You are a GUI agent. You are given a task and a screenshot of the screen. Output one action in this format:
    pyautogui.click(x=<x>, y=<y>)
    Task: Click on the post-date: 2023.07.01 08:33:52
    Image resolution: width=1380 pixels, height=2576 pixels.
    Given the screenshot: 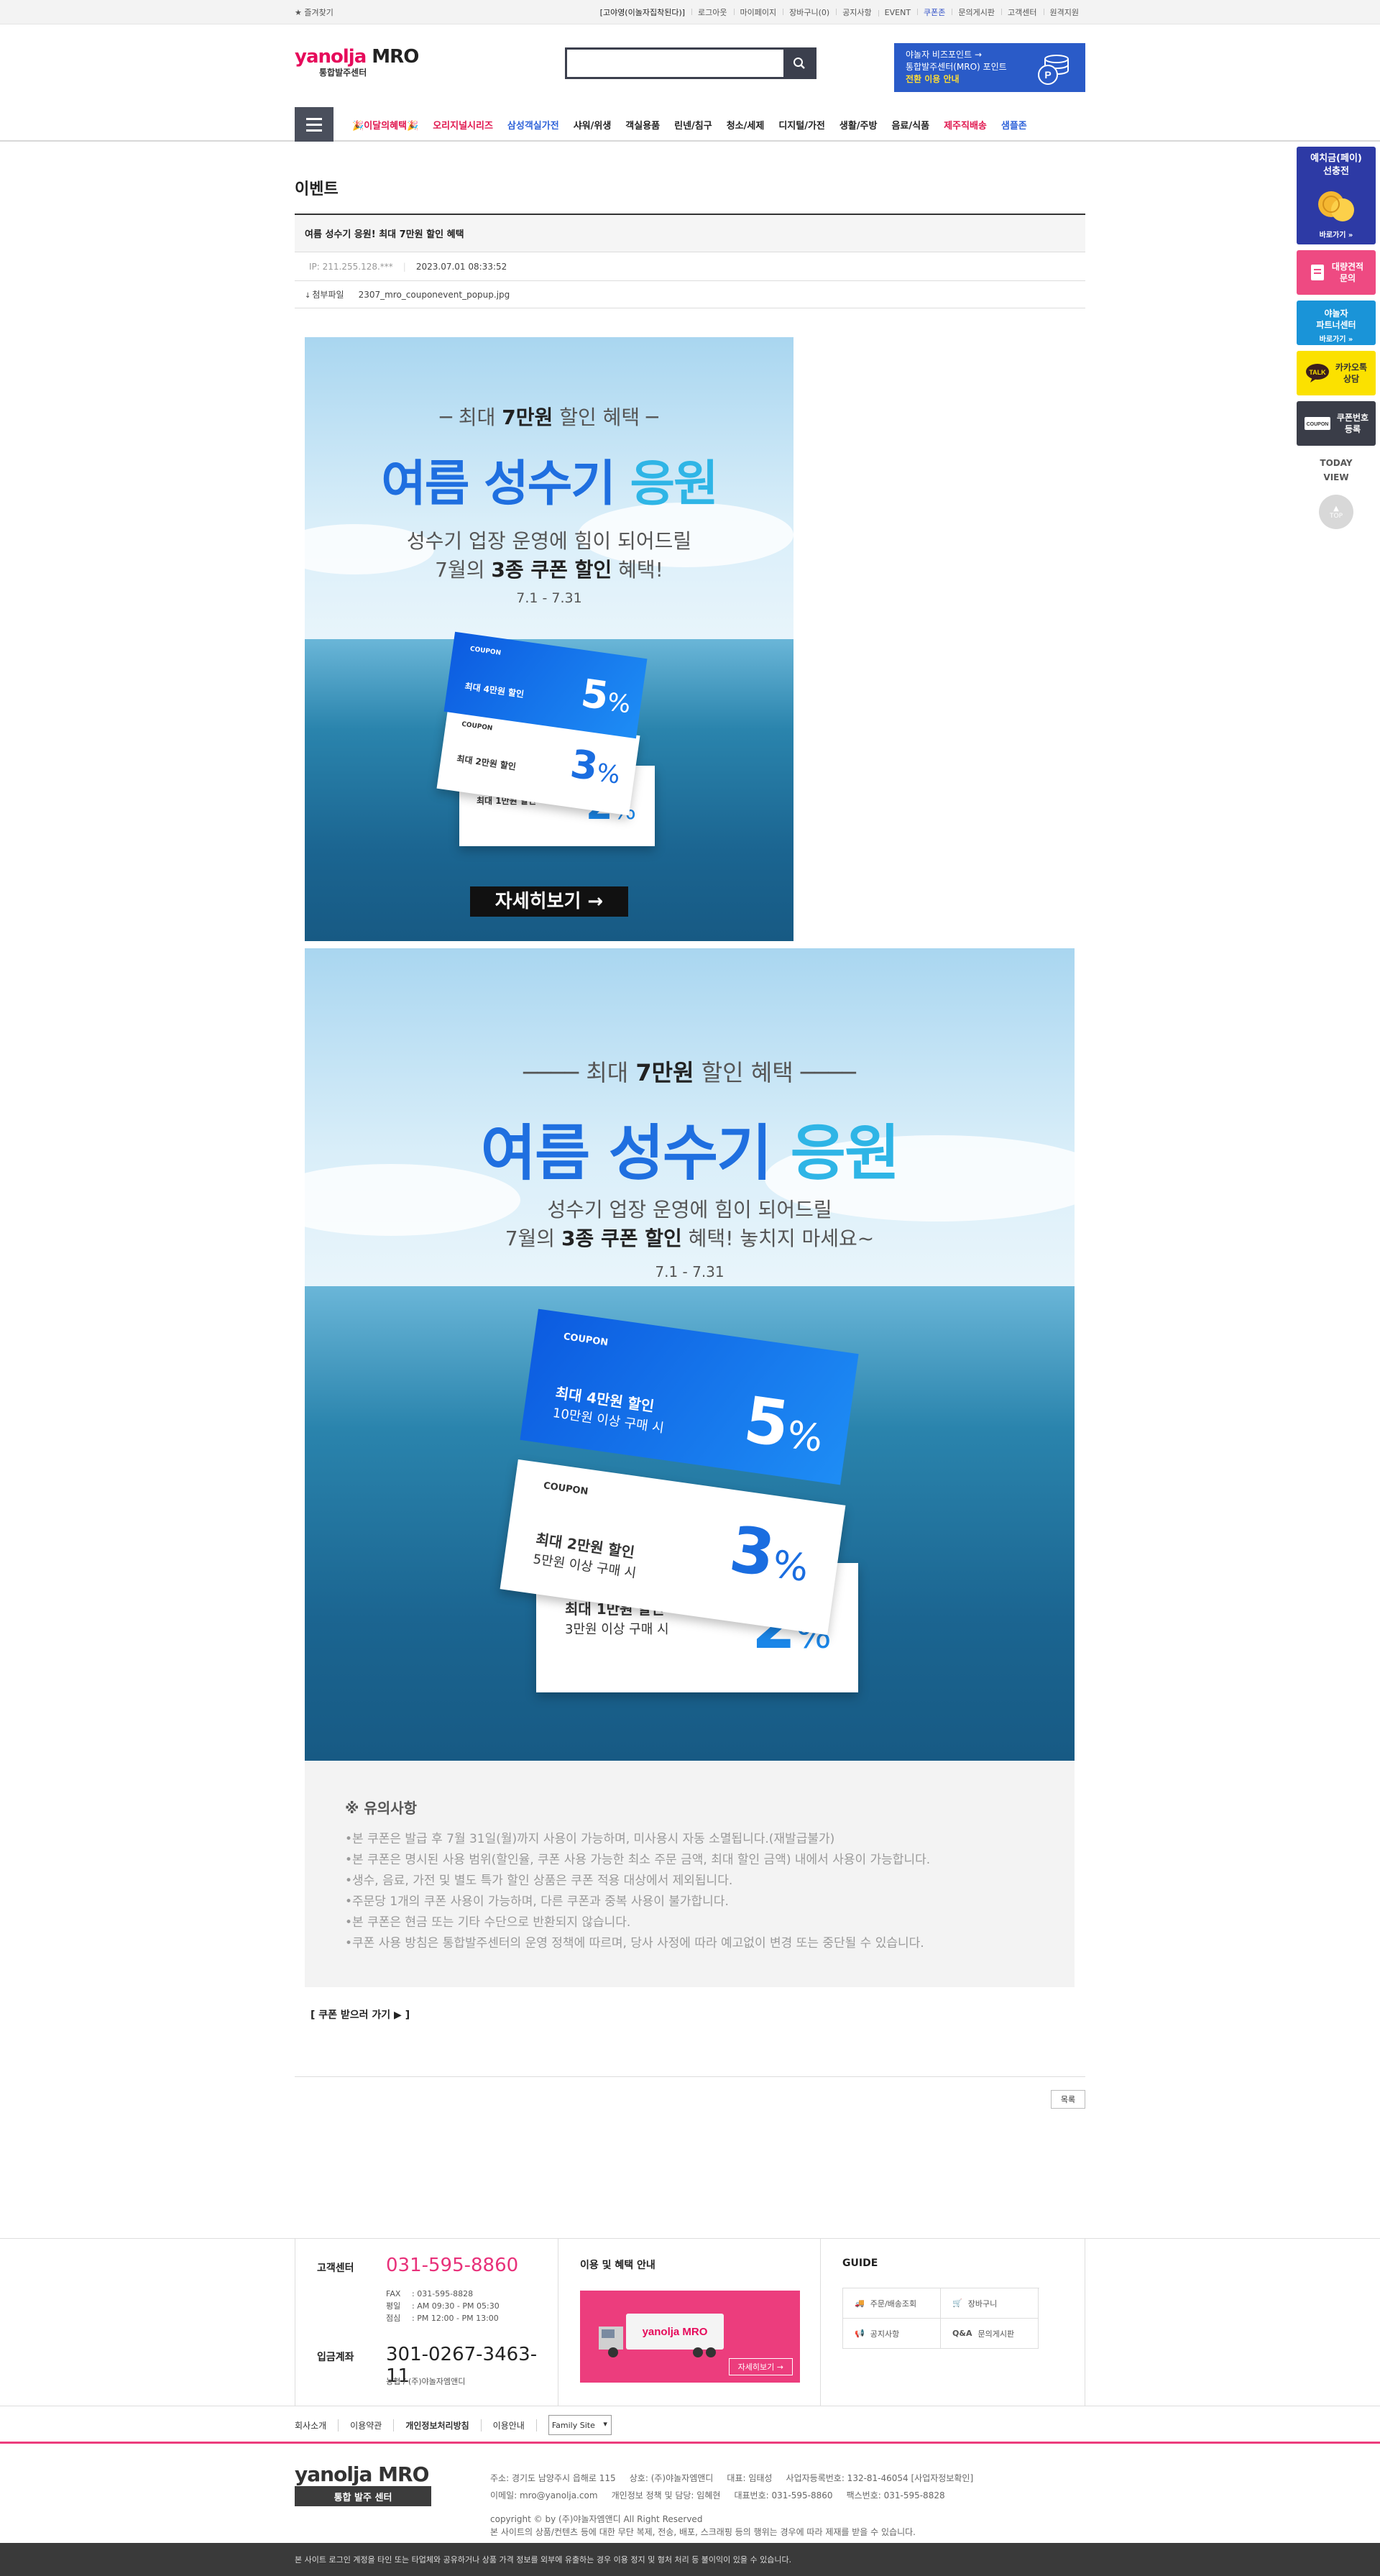 What is the action you would take?
    pyautogui.click(x=461, y=266)
    